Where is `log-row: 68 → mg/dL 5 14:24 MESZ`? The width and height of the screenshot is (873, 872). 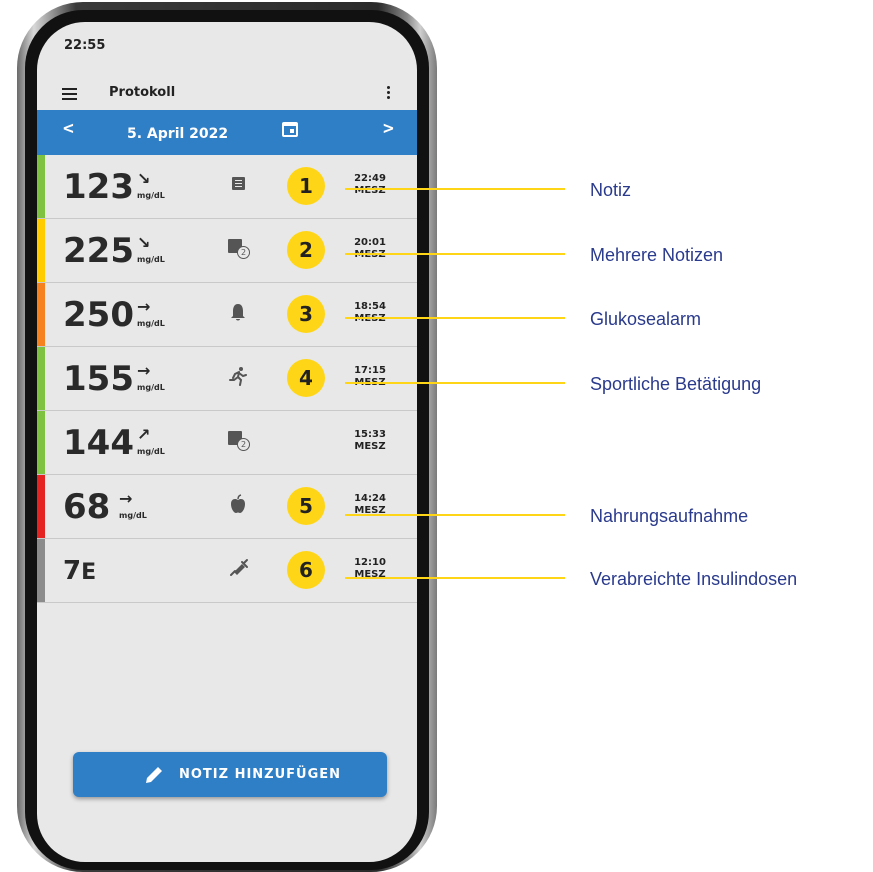 log-row: 68 → mg/dL 5 14:24 MESZ is located at coordinates (227, 507).